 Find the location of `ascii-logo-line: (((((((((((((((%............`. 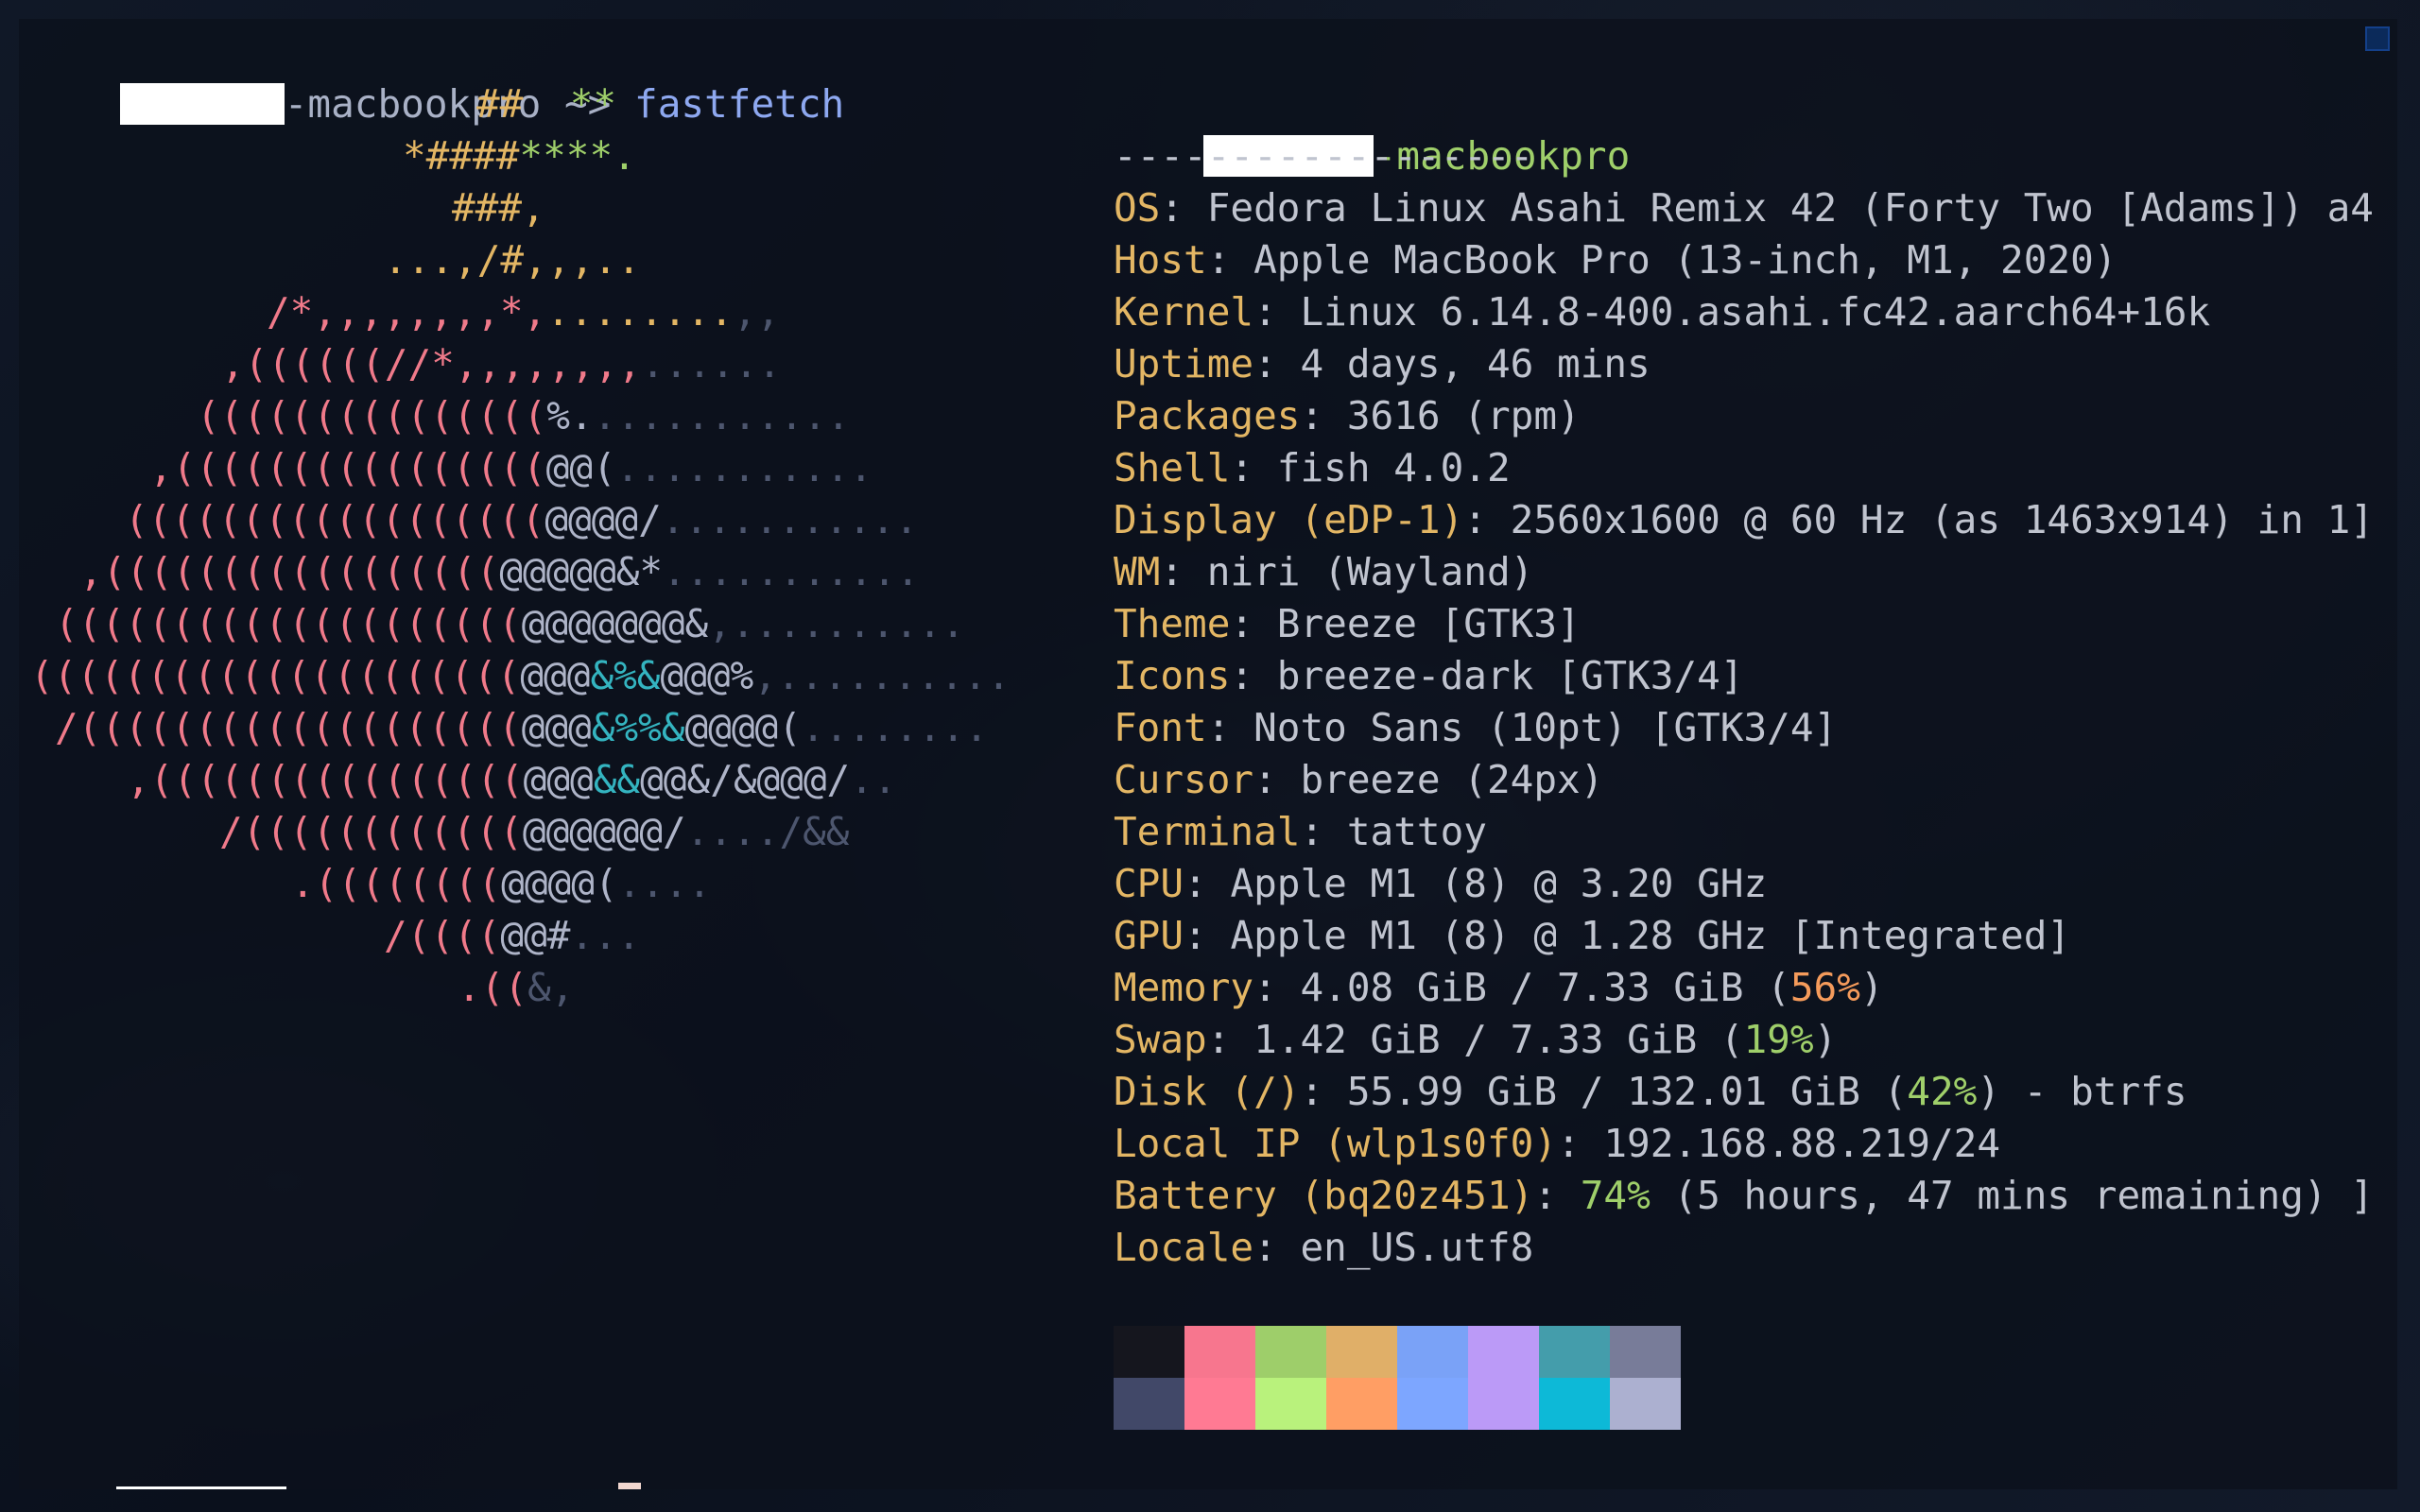

ascii-logo-line: (((((((((((((((%............ is located at coordinates (523, 416).